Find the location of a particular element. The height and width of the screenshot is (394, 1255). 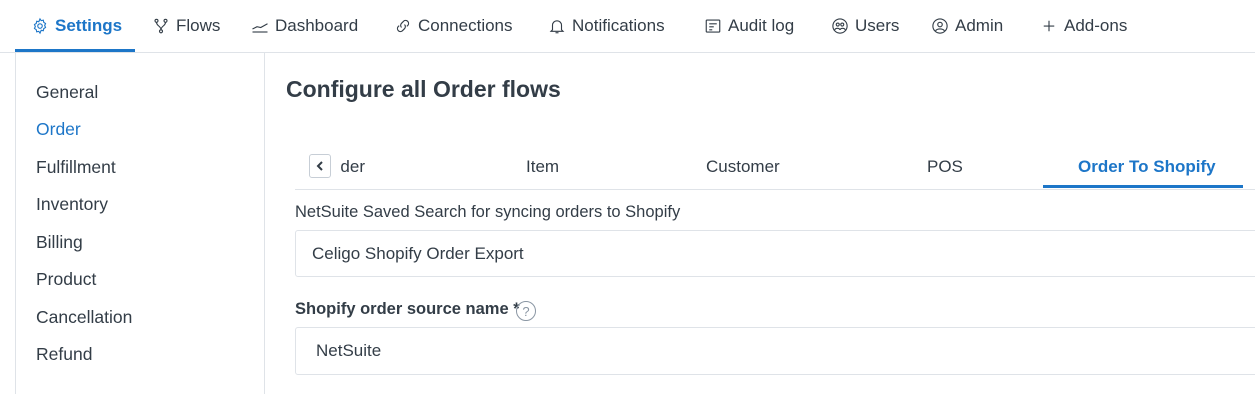

chevron-left-icon is located at coordinates (319, 166).